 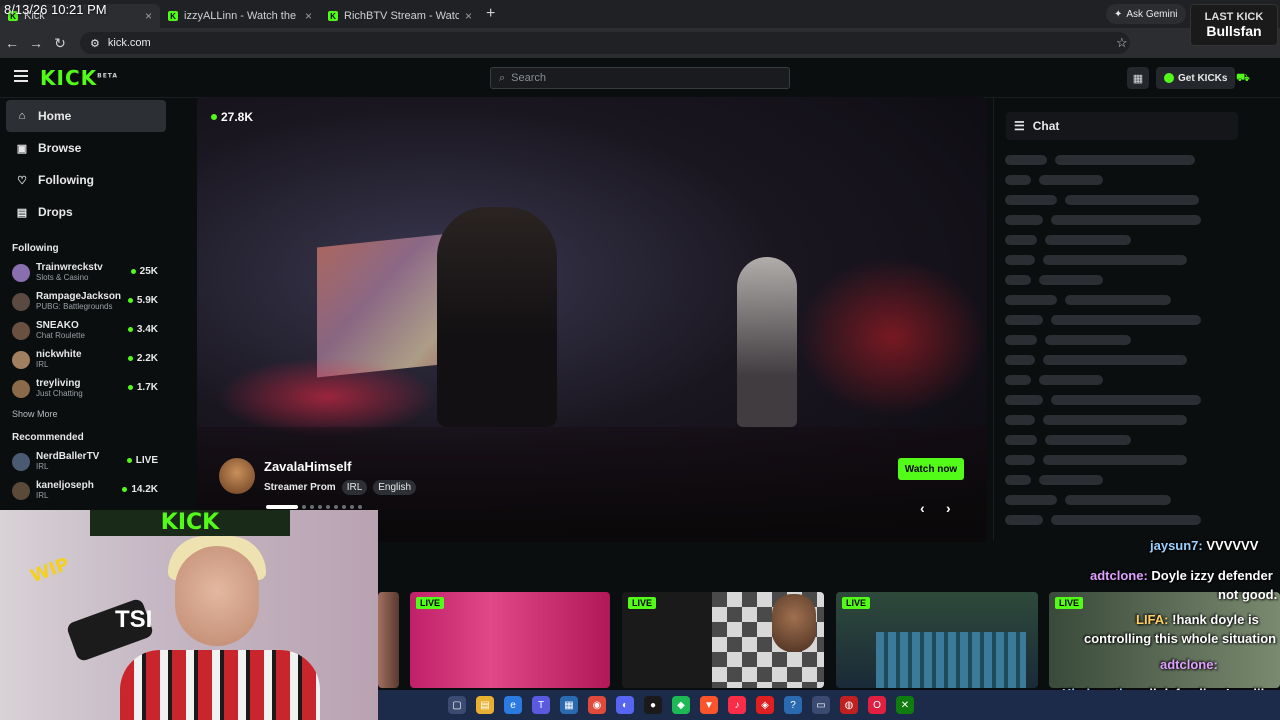 What do you see at coordinates (948, 508) in the screenshot?
I see `chevron-right-icon: ›` at bounding box center [948, 508].